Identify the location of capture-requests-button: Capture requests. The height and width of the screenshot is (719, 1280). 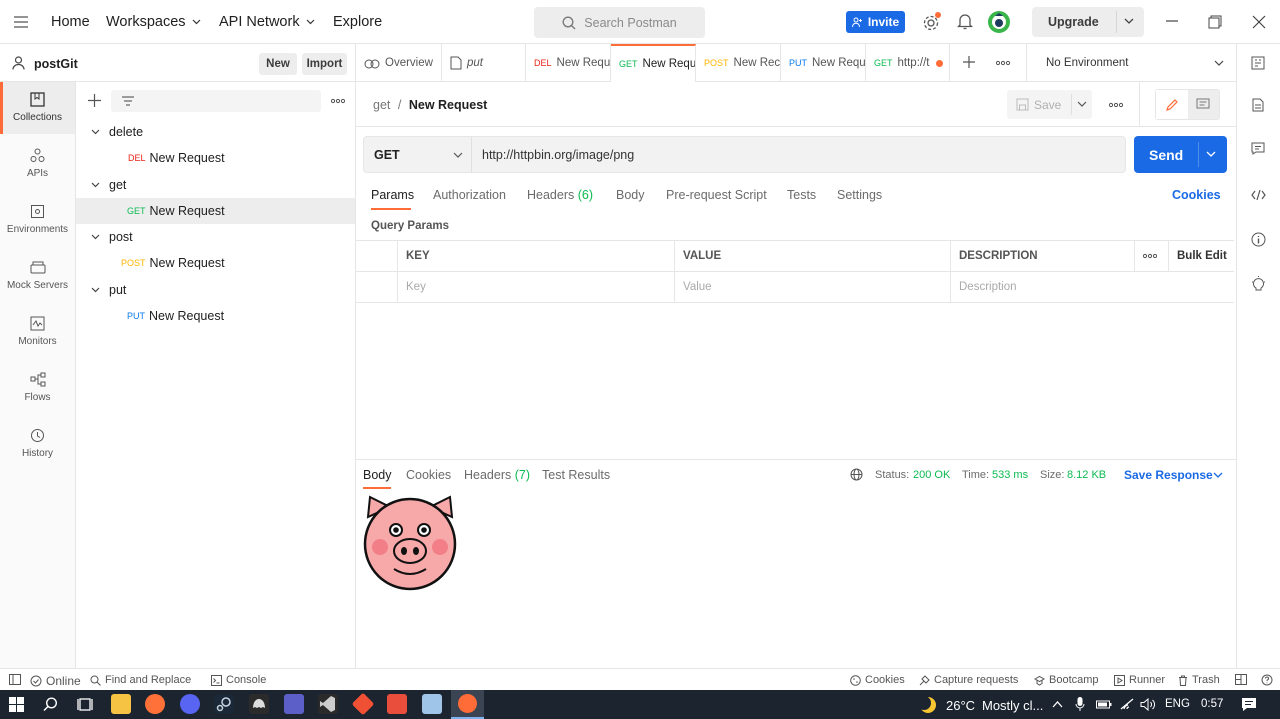
(968, 680).